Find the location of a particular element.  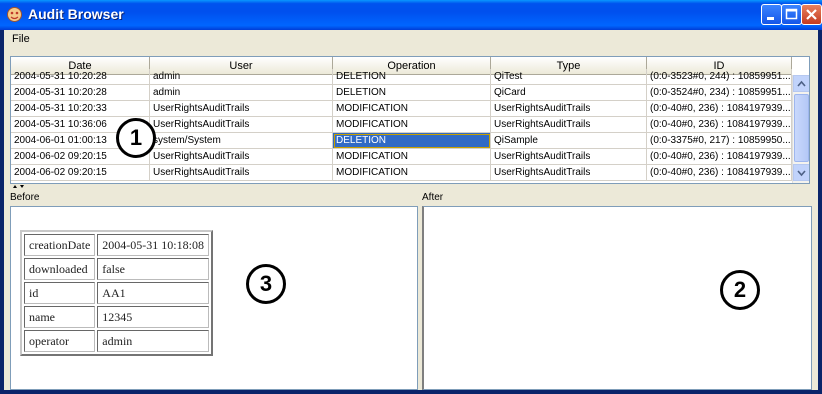

vertical-scrollbar is located at coordinates (800, 129).